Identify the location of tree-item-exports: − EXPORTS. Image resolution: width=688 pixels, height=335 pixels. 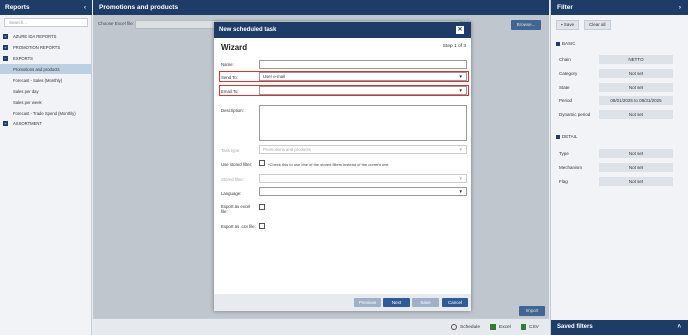
(46, 58).